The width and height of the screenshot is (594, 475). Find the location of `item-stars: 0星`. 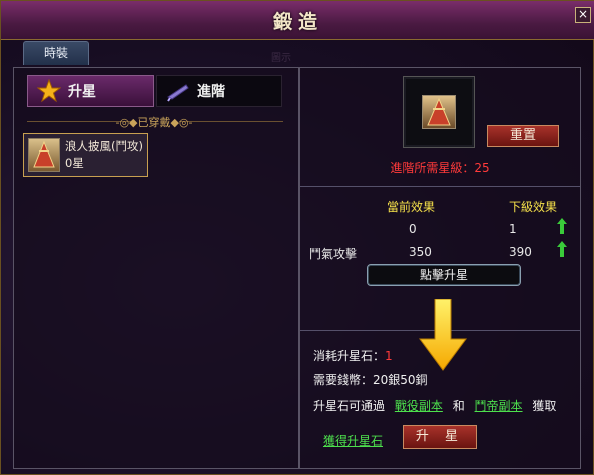

item-stars: 0星 is located at coordinates (74, 163).